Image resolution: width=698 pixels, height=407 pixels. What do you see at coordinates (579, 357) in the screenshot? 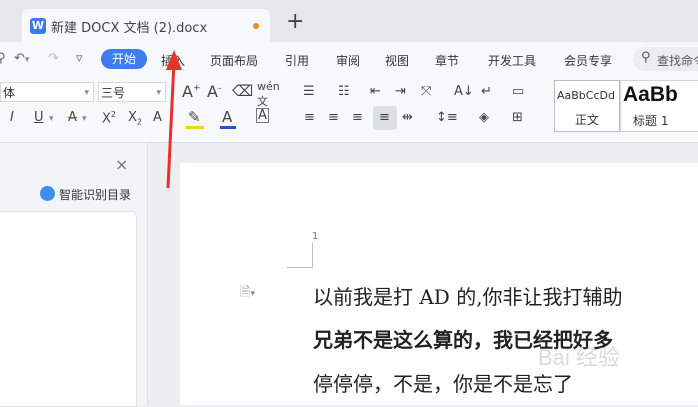
I see `watermark: Bai 经验` at bounding box center [579, 357].